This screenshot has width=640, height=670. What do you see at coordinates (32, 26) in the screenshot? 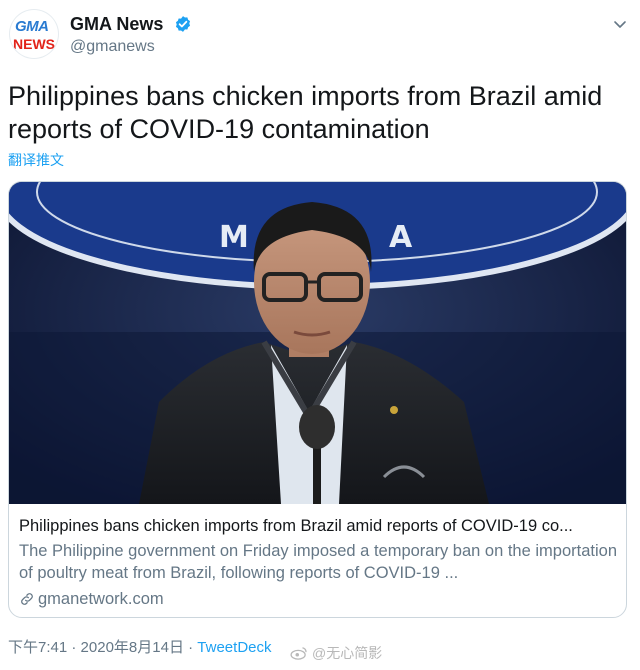
I see `gma-logo-text: GMA` at bounding box center [32, 26].